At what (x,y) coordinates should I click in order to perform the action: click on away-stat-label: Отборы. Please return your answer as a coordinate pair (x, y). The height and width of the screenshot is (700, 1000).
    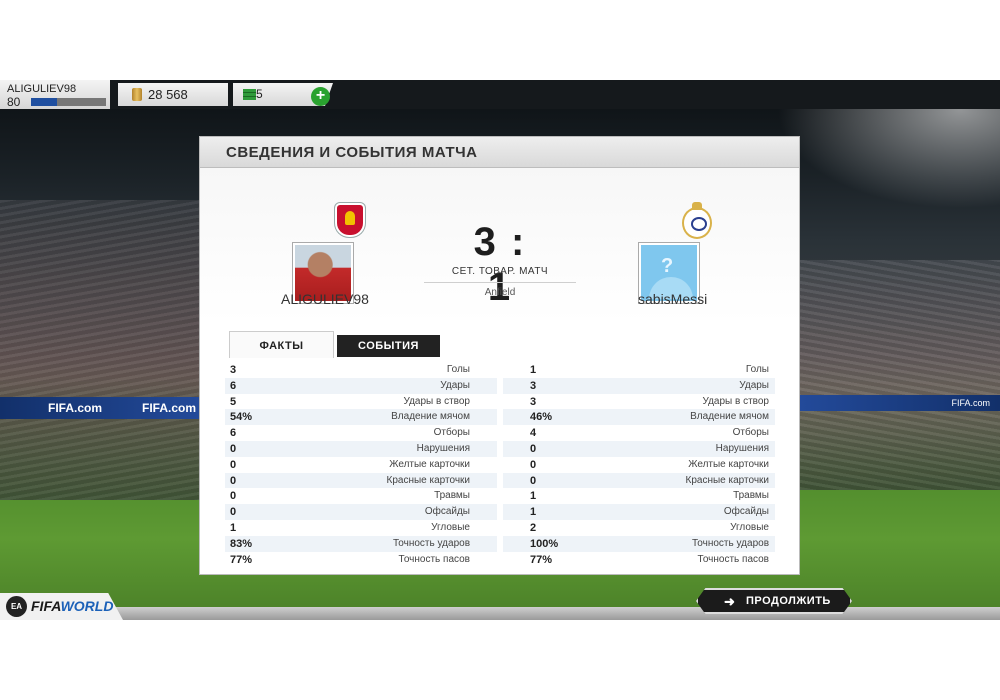
    Looking at the image, I should click on (750, 433).